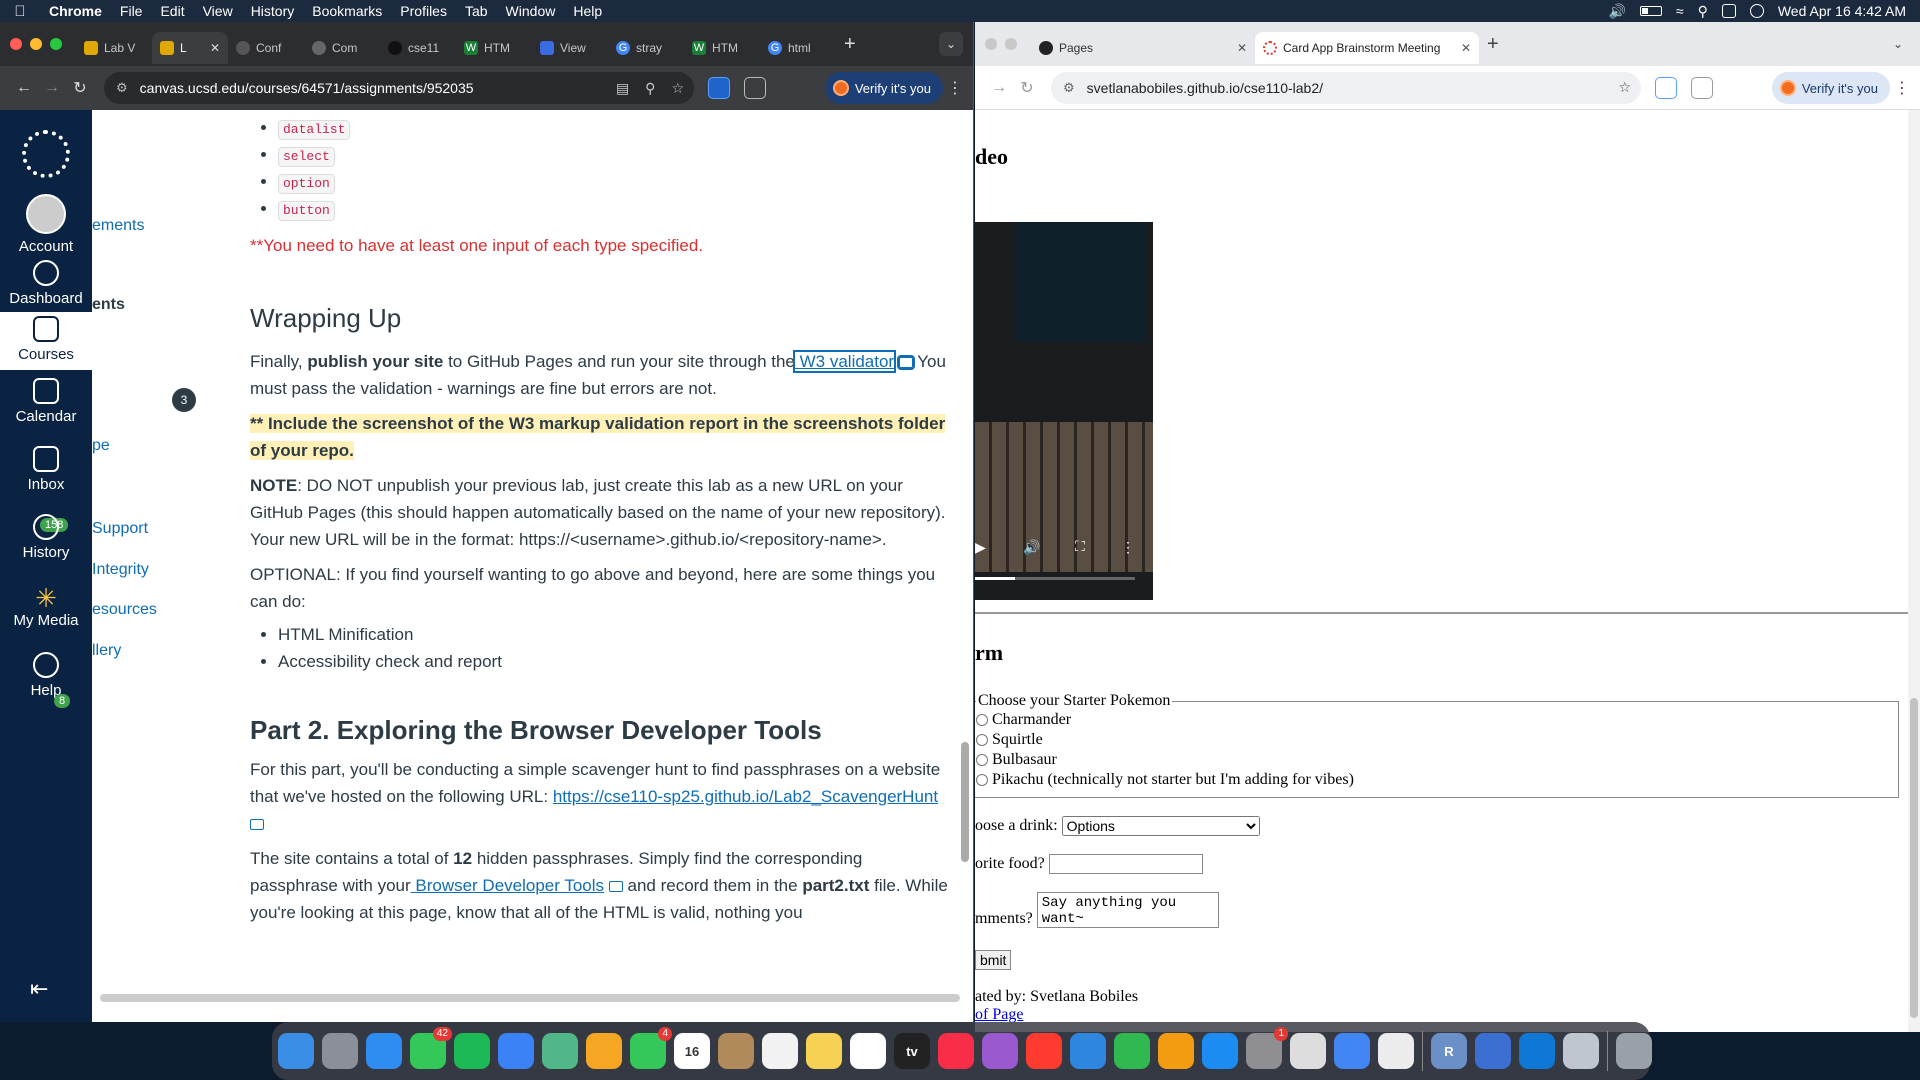 Image resolution: width=1920 pixels, height=1080 pixels. Describe the element at coordinates (431, 1048) in the screenshot. I see `dock-messages-icon: 42` at that location.